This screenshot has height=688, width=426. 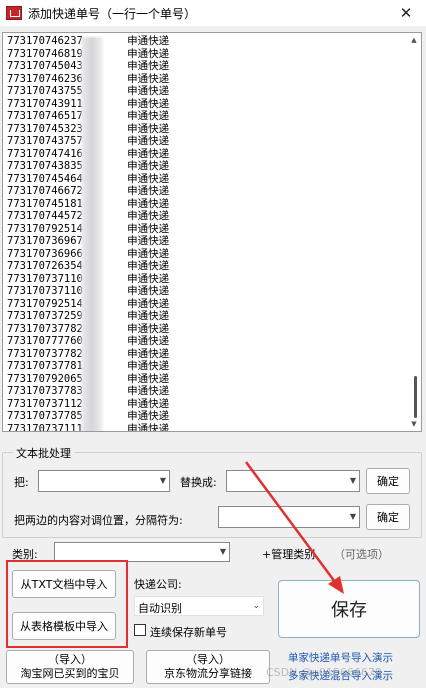 What do you see at coordinates (140, 630) in the screenshot?
I see `continue-save-checkbox` at bounding box center [140, 630].